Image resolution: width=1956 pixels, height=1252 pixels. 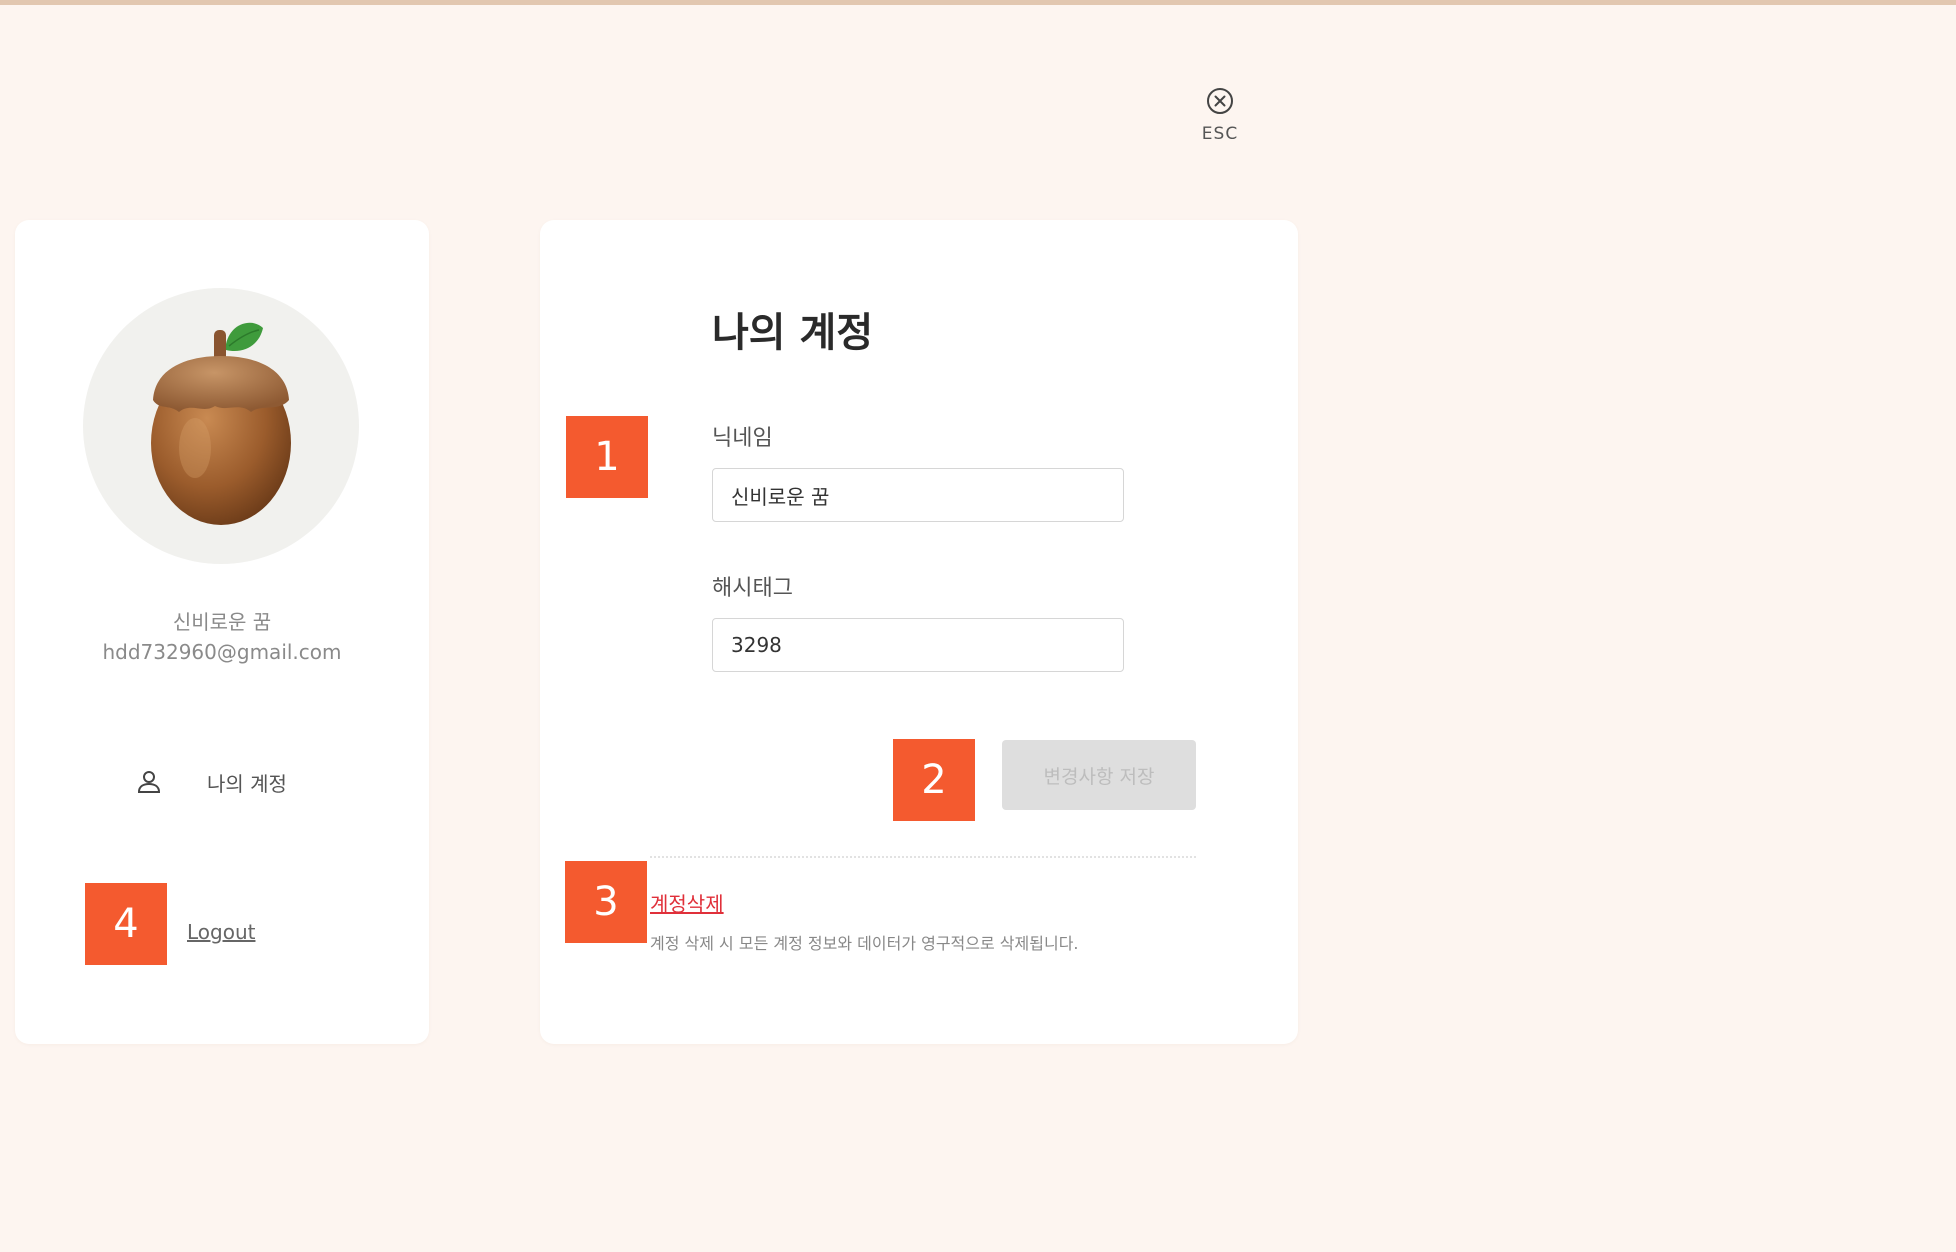 I want to click on nickname-input, so click(x=918, y=495).